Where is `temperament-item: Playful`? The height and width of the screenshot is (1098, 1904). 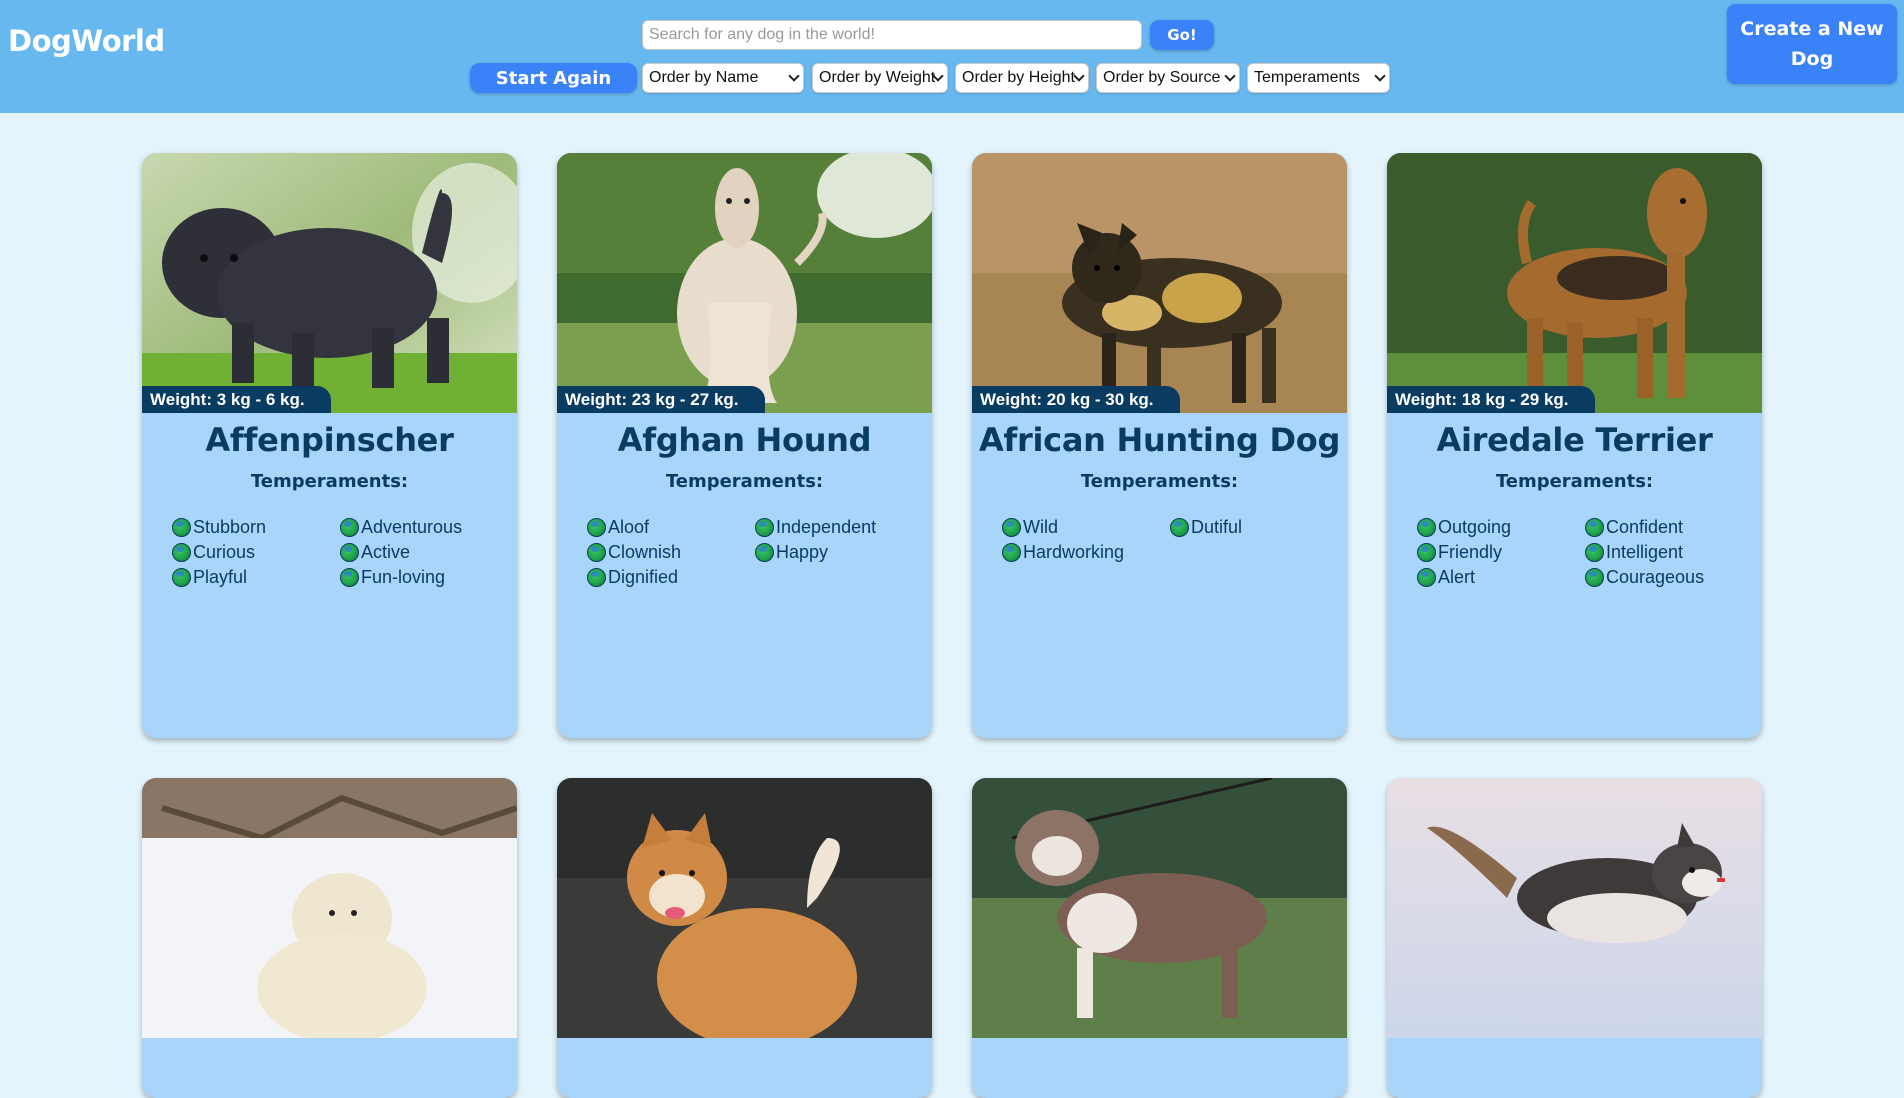 temperament-item: Playful is located at coordinates (256, 577).